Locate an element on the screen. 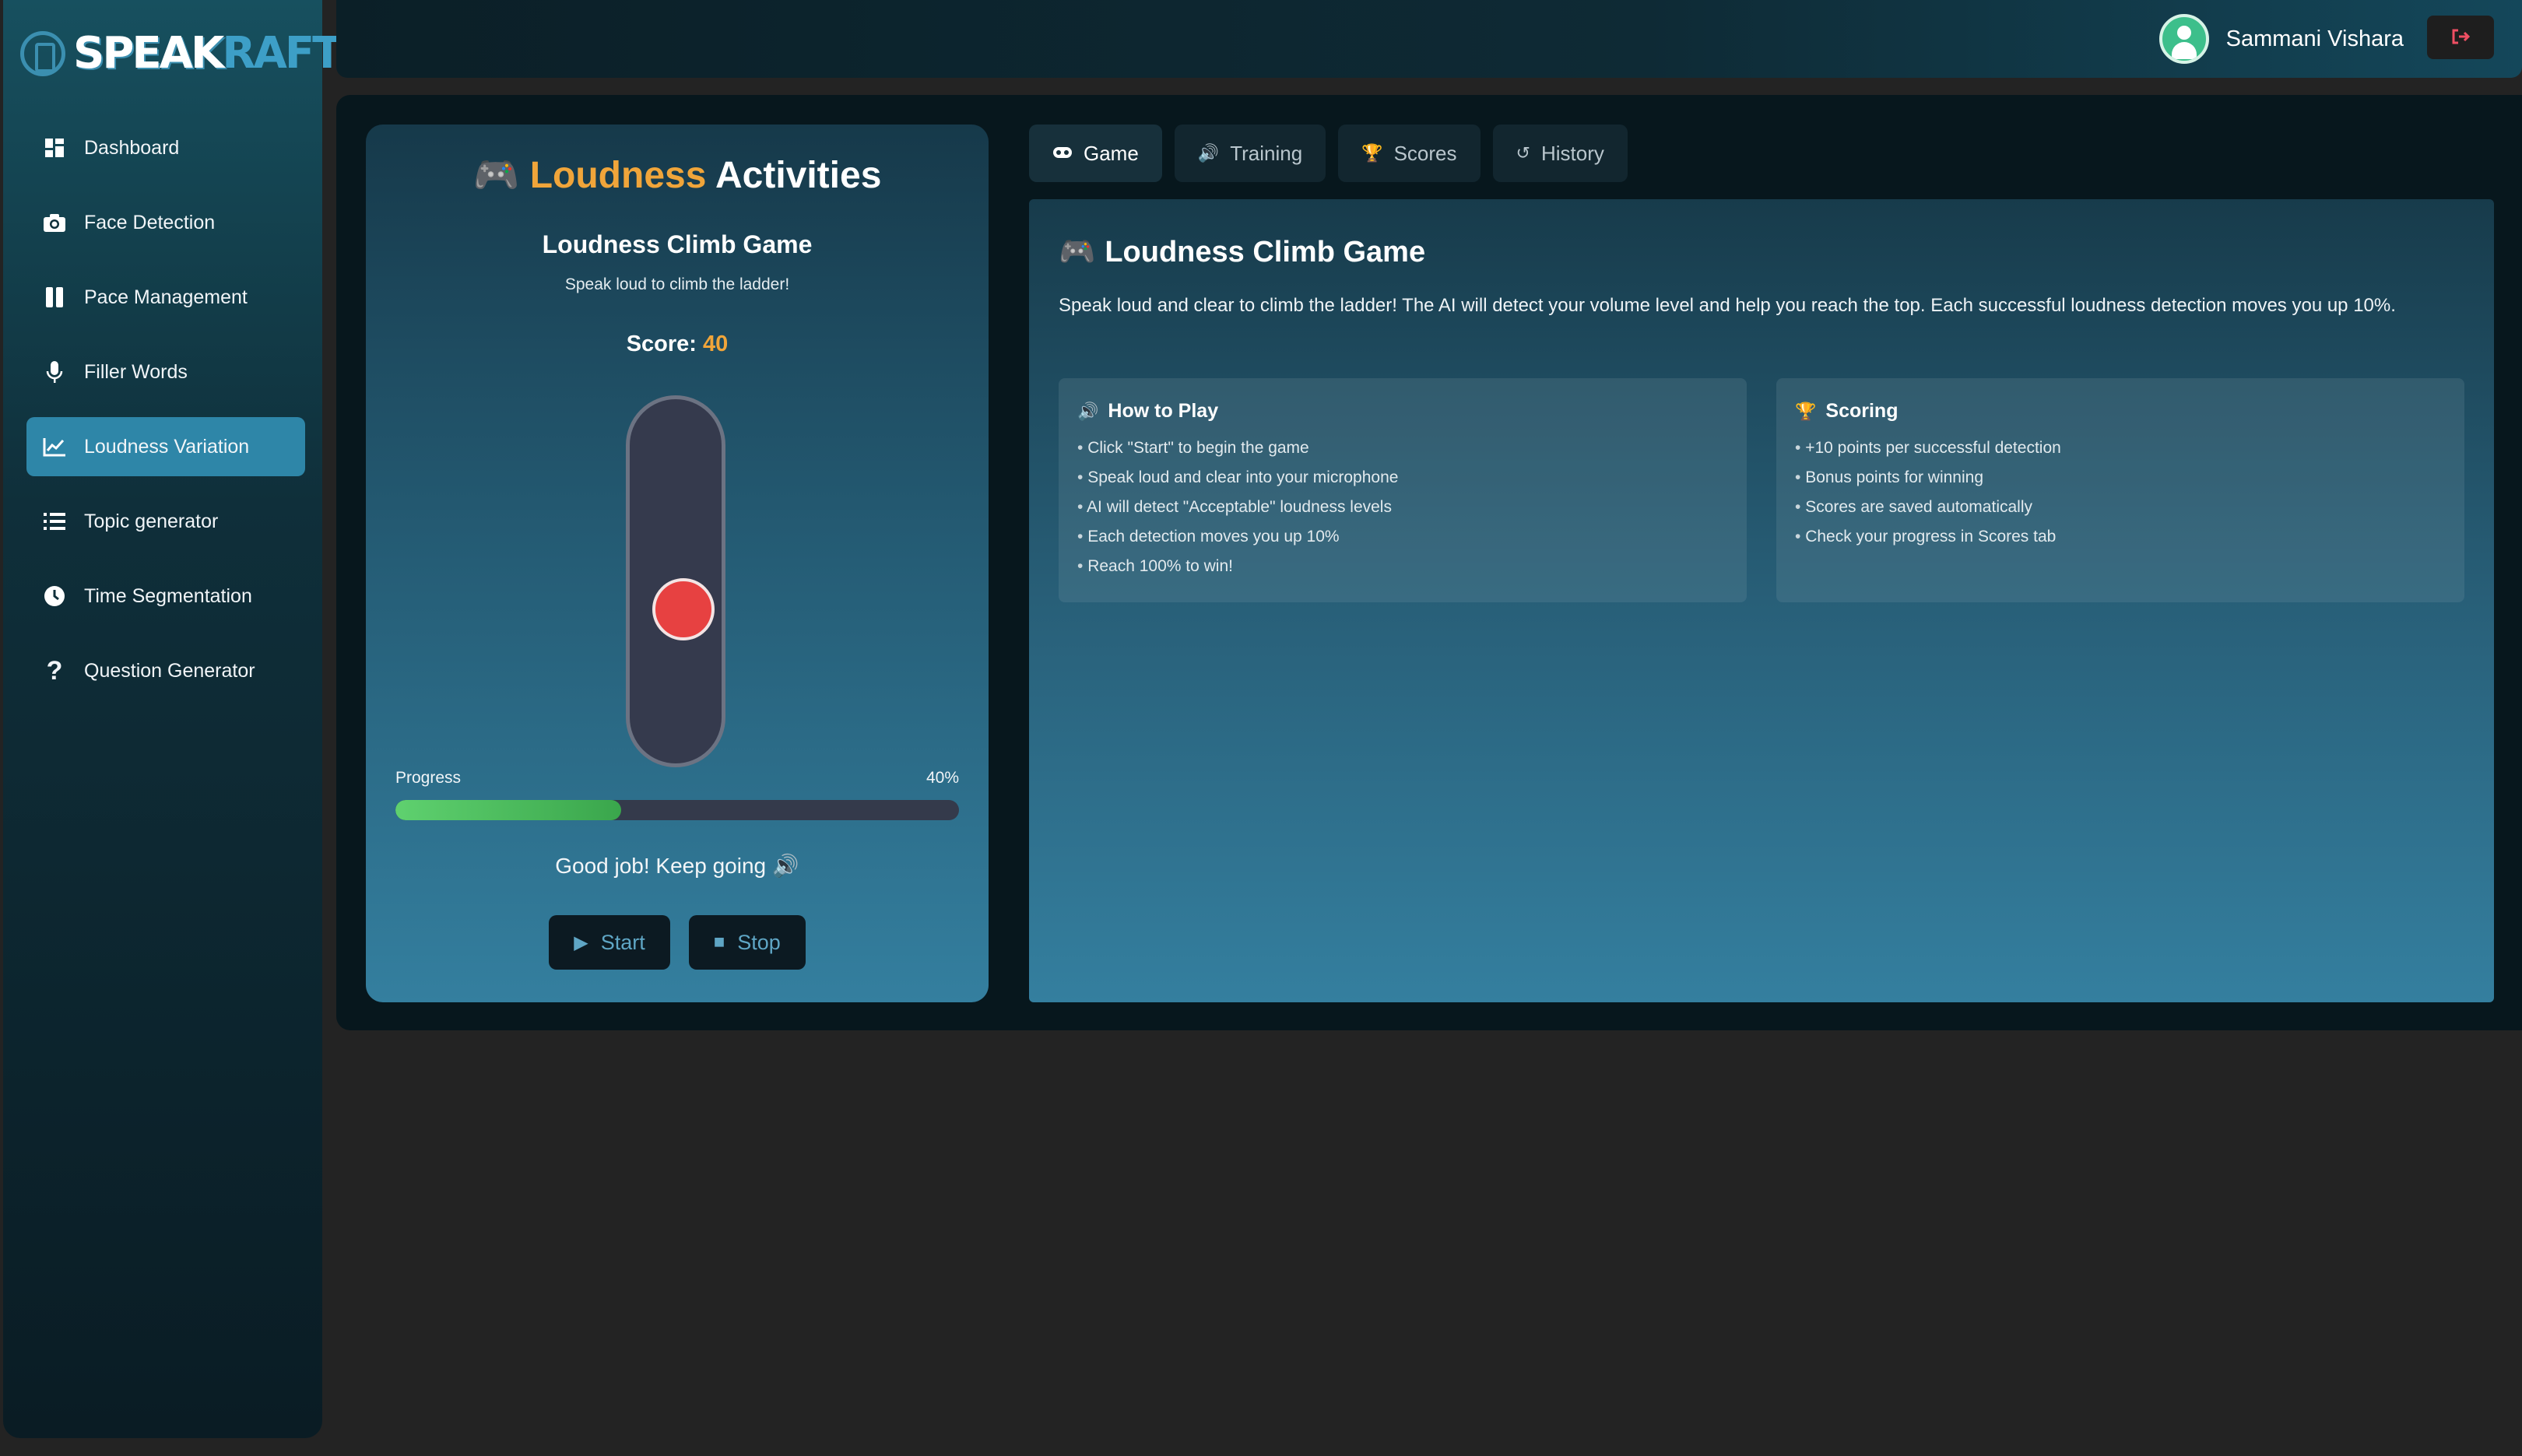 The width and height of the screenshot is (2522, 1456). list-item: Each detection moves you up 10% is located at coordinates (1402, 537).